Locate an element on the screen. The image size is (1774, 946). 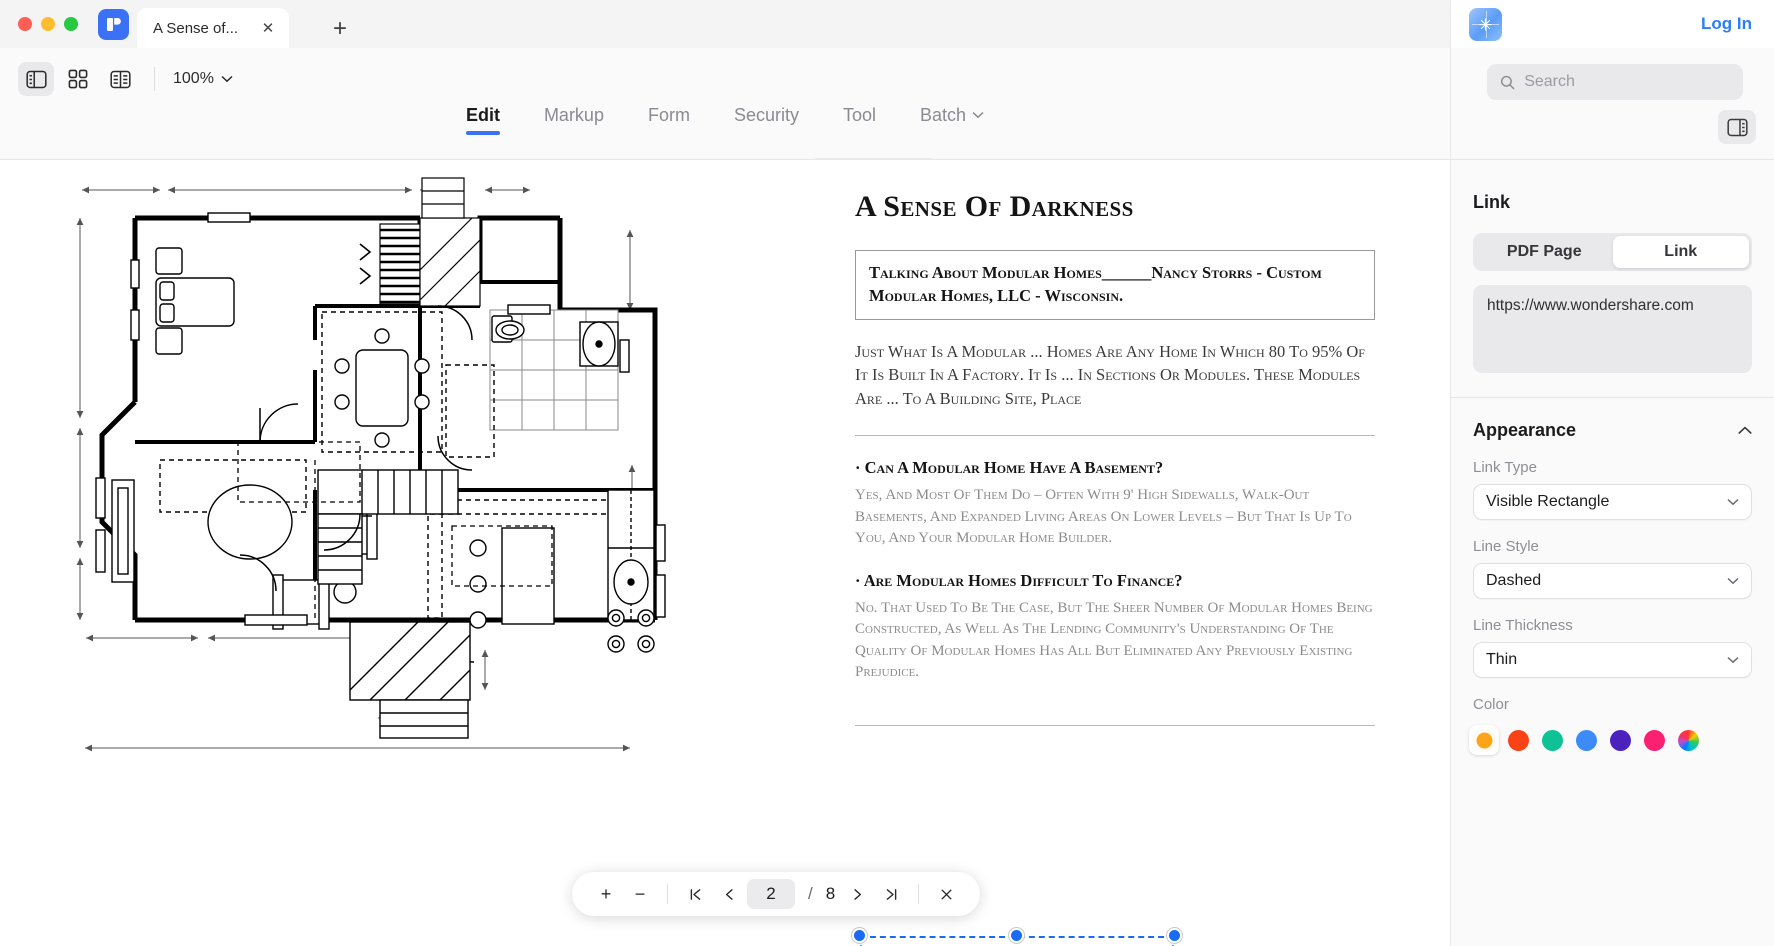
color-label: Color is located at coordinates (1491, 704).